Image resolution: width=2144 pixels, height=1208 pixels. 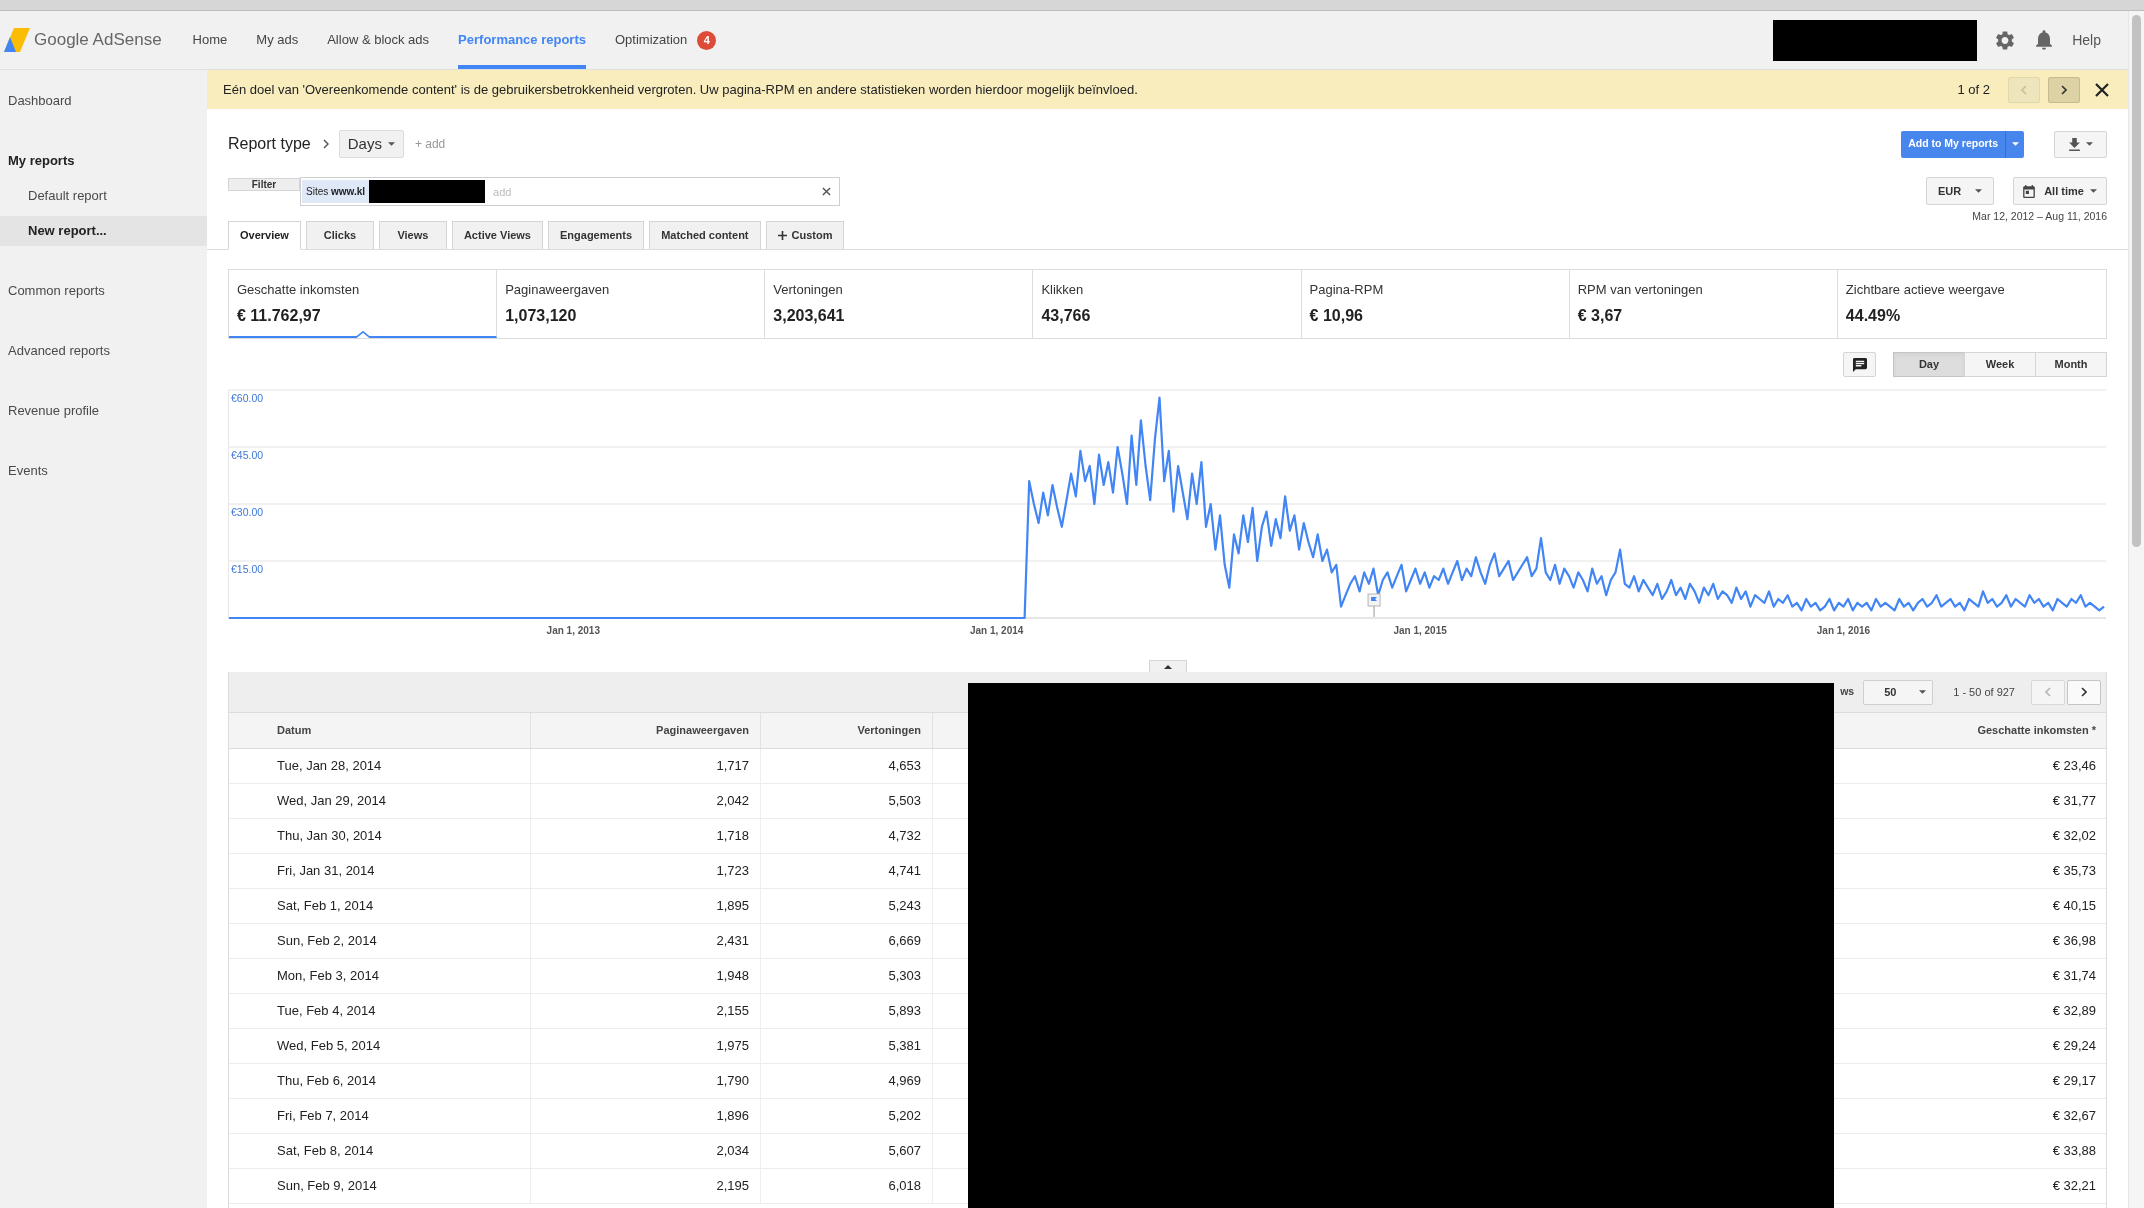 I want to click on download-icon, so click(x=2074, y=144).